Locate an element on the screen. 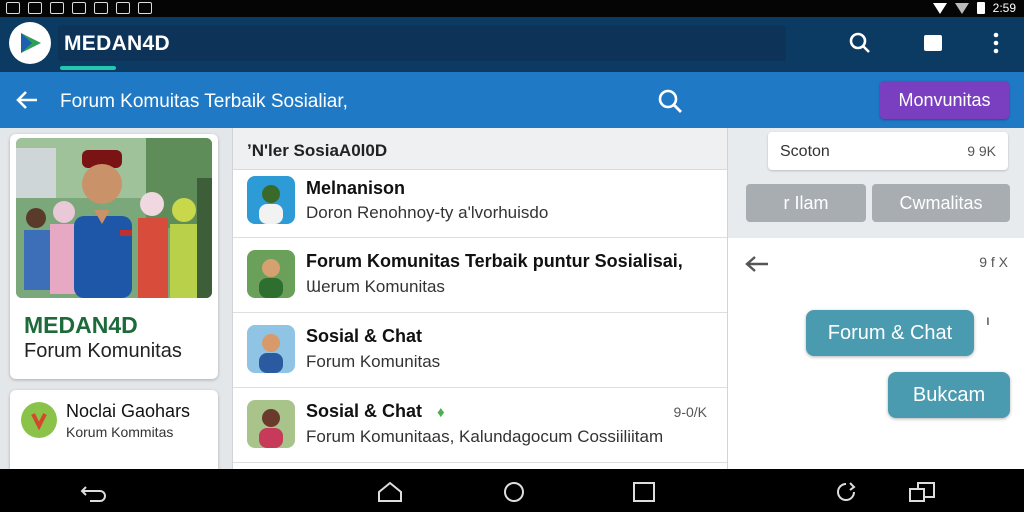 The height and width of the screenshot is (512, 1024). mini-card-title: Noclai Gaohars is located at coordinates (128, 411).